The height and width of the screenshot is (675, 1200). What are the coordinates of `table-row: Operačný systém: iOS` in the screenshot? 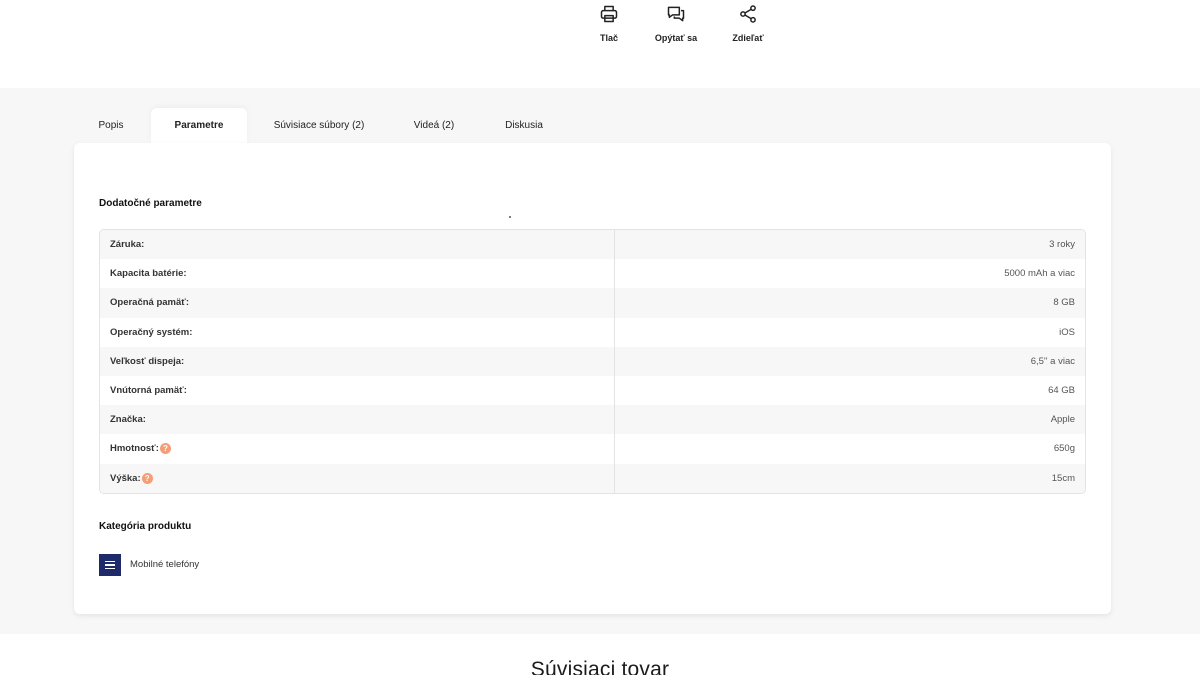 It's located at (592, 332).